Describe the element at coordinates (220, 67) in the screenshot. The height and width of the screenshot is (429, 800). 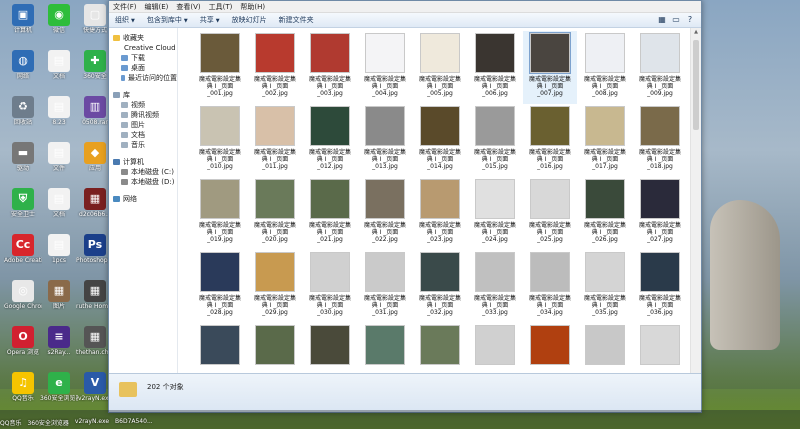
I see `file-thumbnail-item: 魔戒電影設定集典 I _页面 _001.jpg` at that location.